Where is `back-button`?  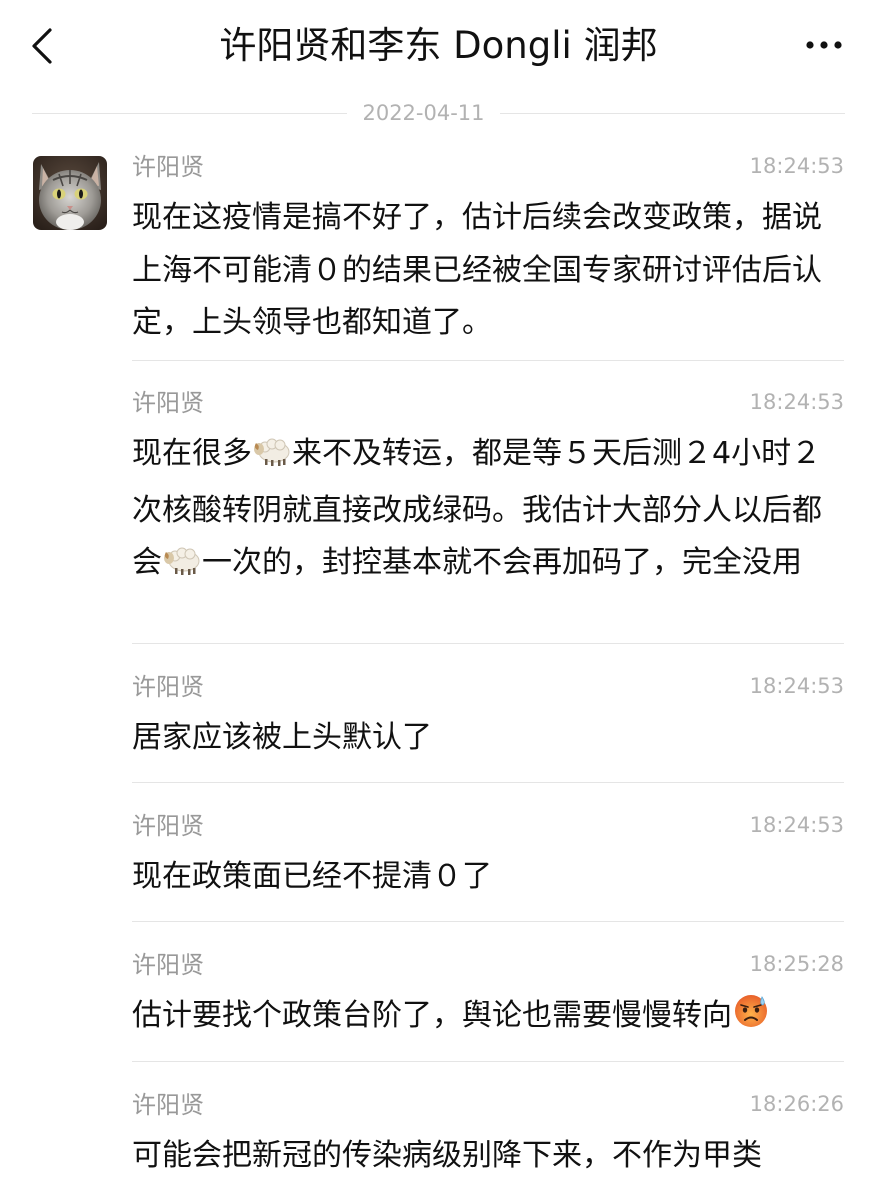
back-button is located at coordinates (46, 46).